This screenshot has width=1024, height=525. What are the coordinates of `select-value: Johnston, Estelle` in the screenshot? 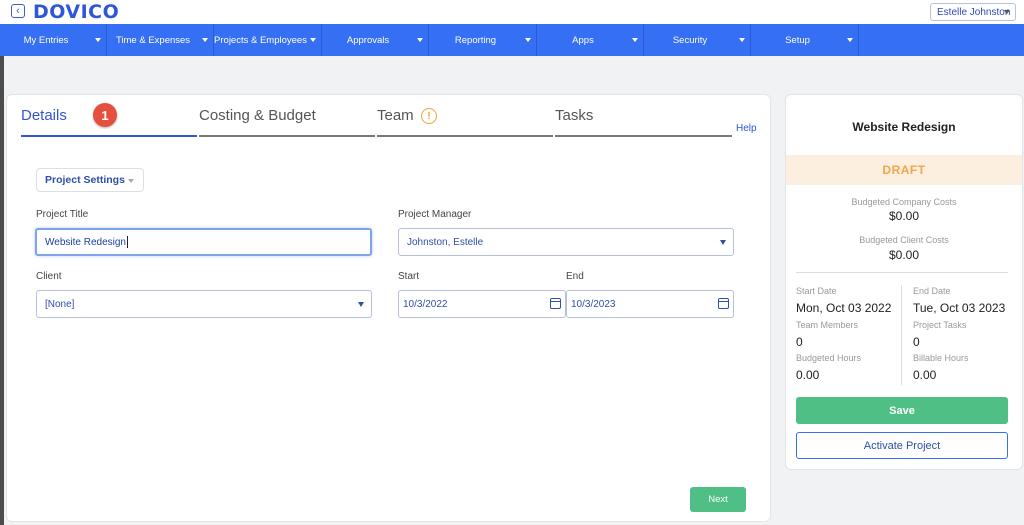 It's located at (445, 242).